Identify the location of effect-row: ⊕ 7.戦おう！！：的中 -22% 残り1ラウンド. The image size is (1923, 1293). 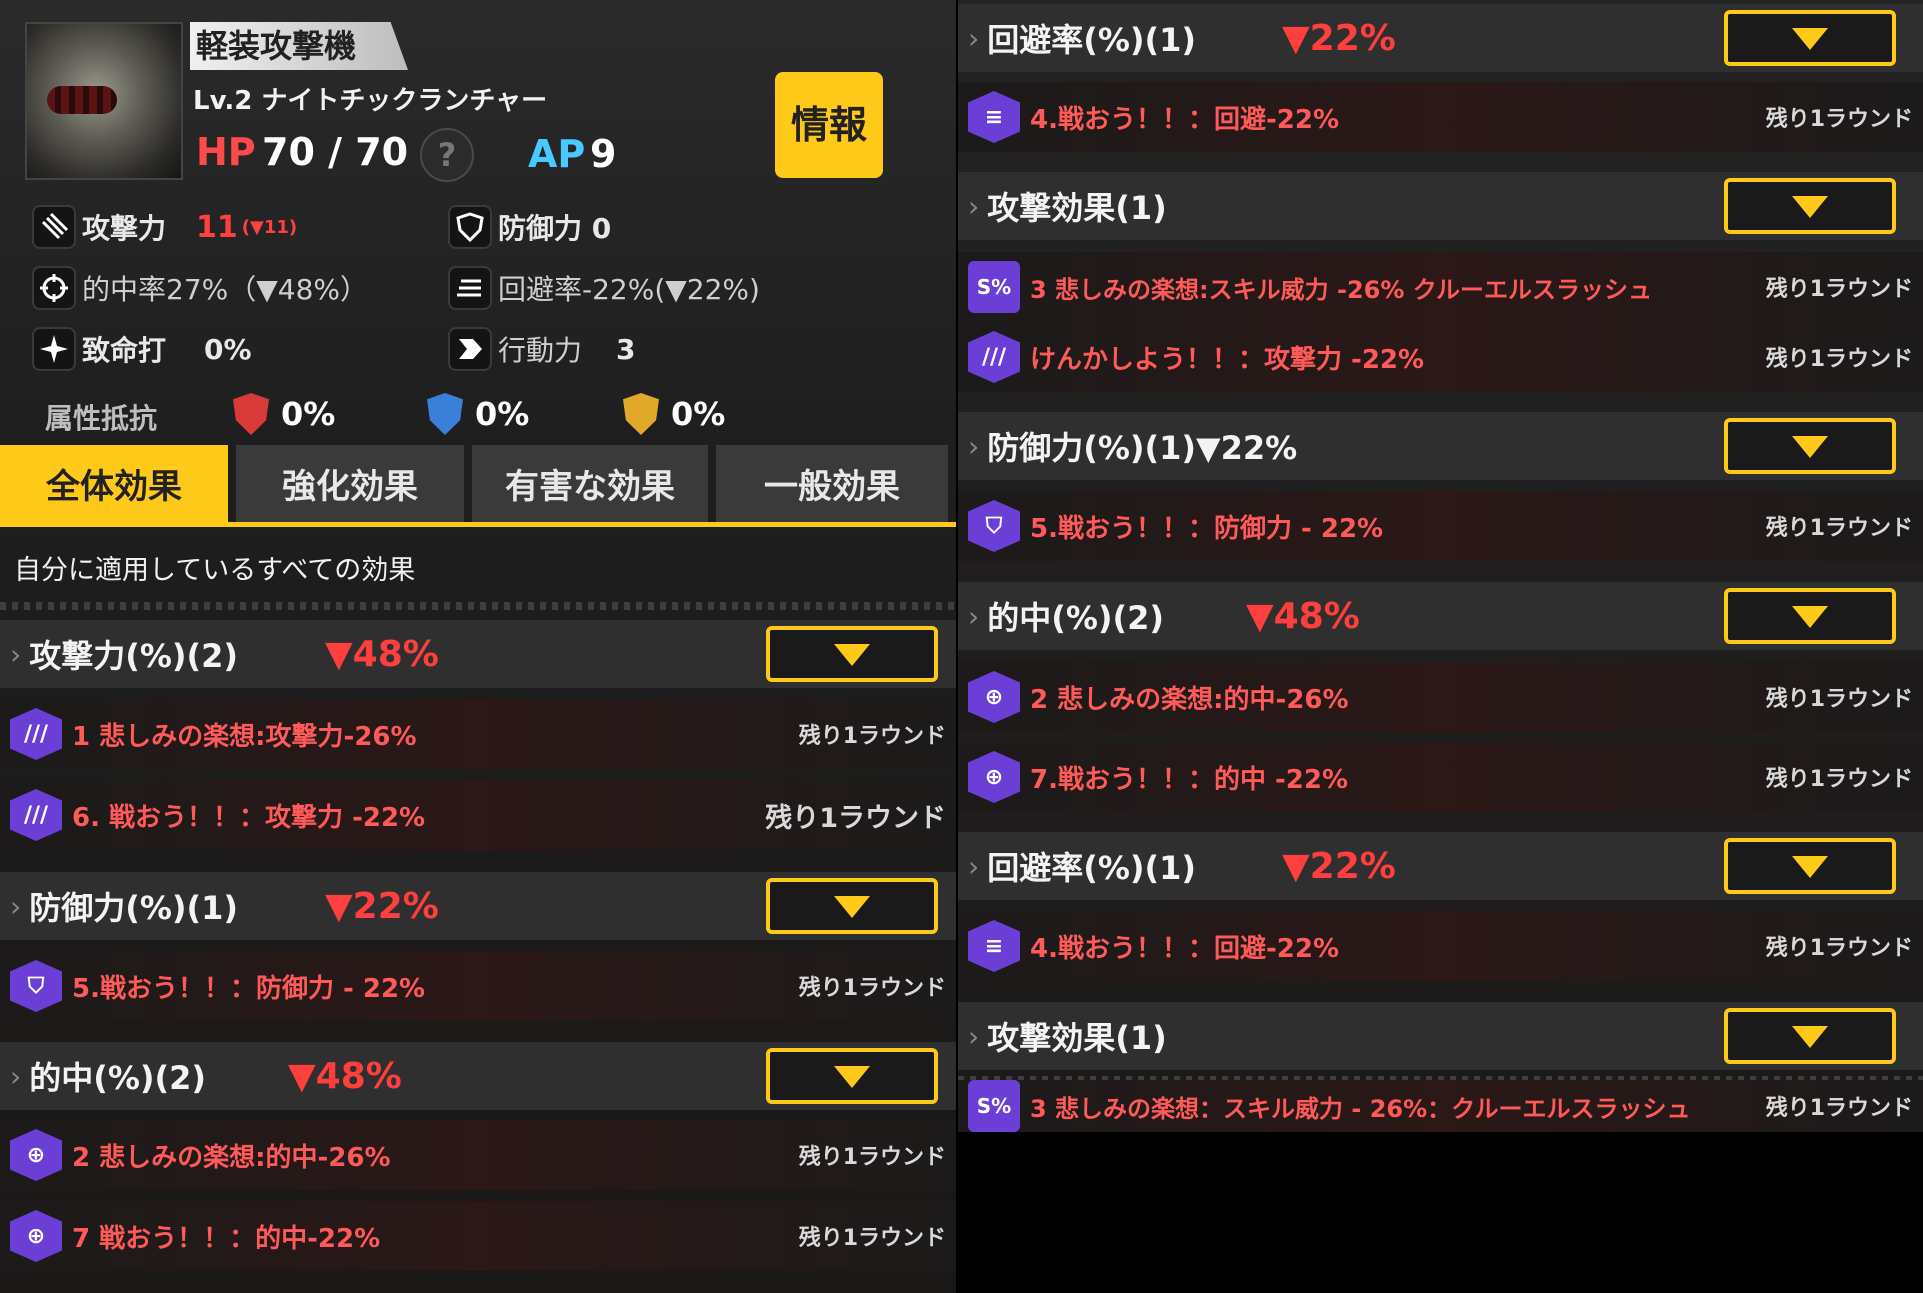
(1440, 777).